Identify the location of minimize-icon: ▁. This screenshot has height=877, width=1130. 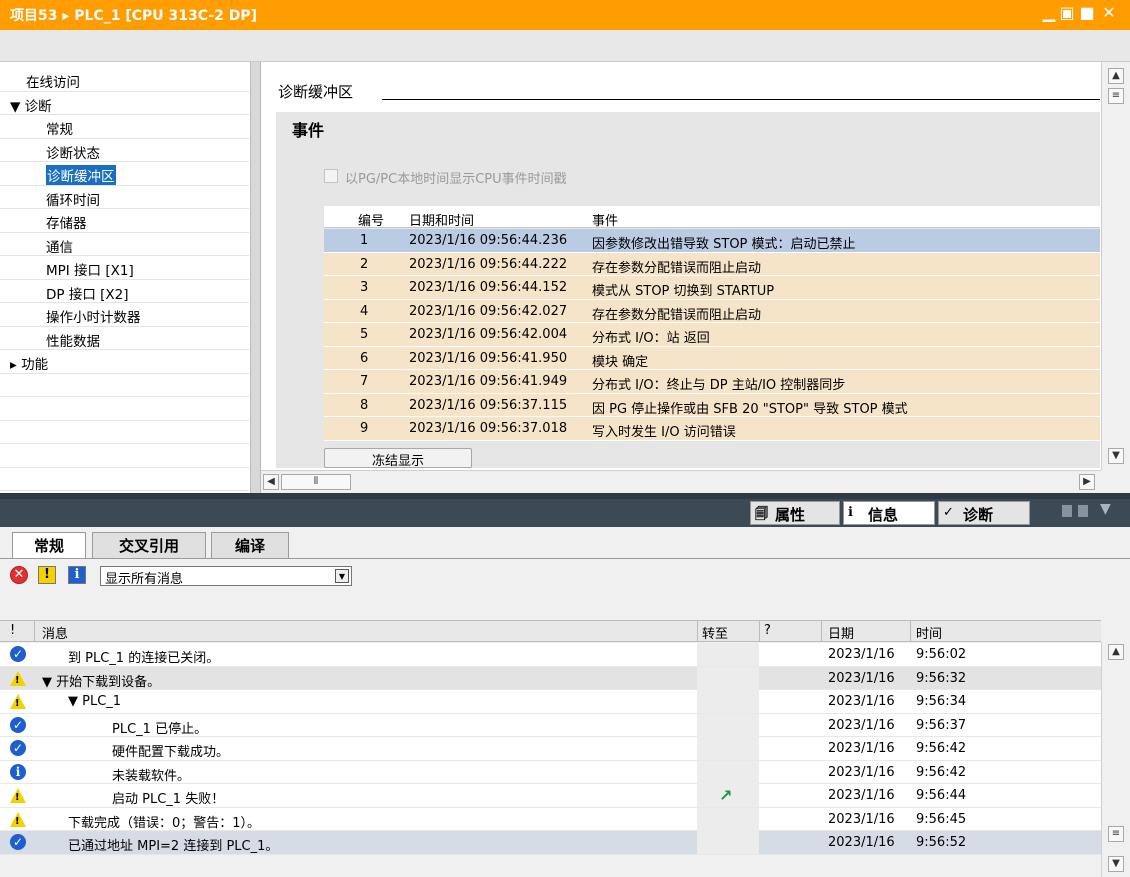
(1049, 12).